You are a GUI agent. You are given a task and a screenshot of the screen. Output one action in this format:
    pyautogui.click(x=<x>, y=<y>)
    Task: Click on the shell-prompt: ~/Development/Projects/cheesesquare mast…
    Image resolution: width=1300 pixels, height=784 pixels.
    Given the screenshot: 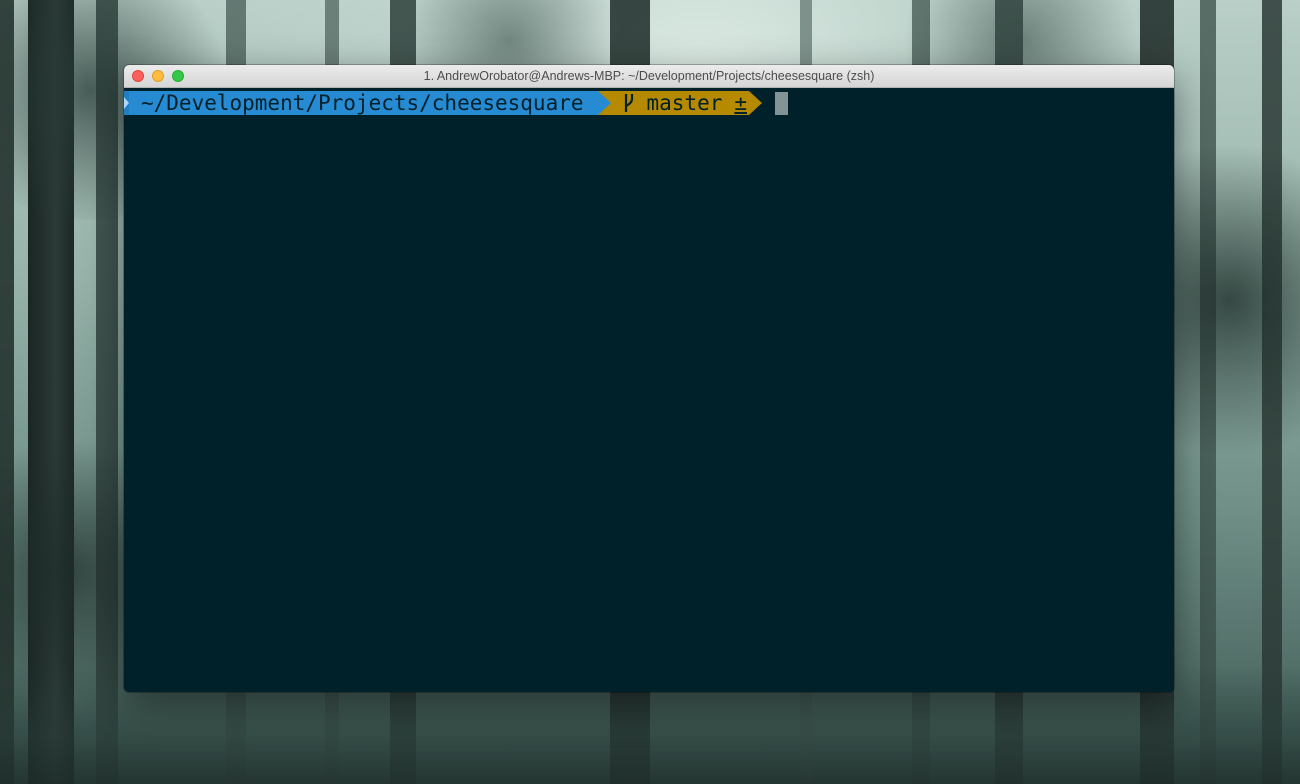 What is the action you would take?
    pyautogui.click(x=456, y=103)
    